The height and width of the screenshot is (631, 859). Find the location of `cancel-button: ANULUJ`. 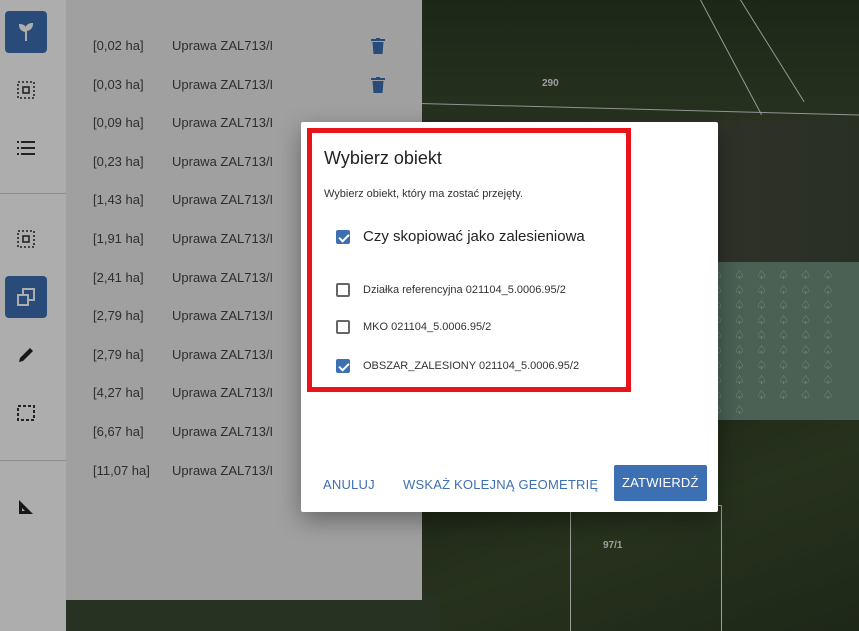

cancel-button: ANULUJ is located at coordinates (349, 484).